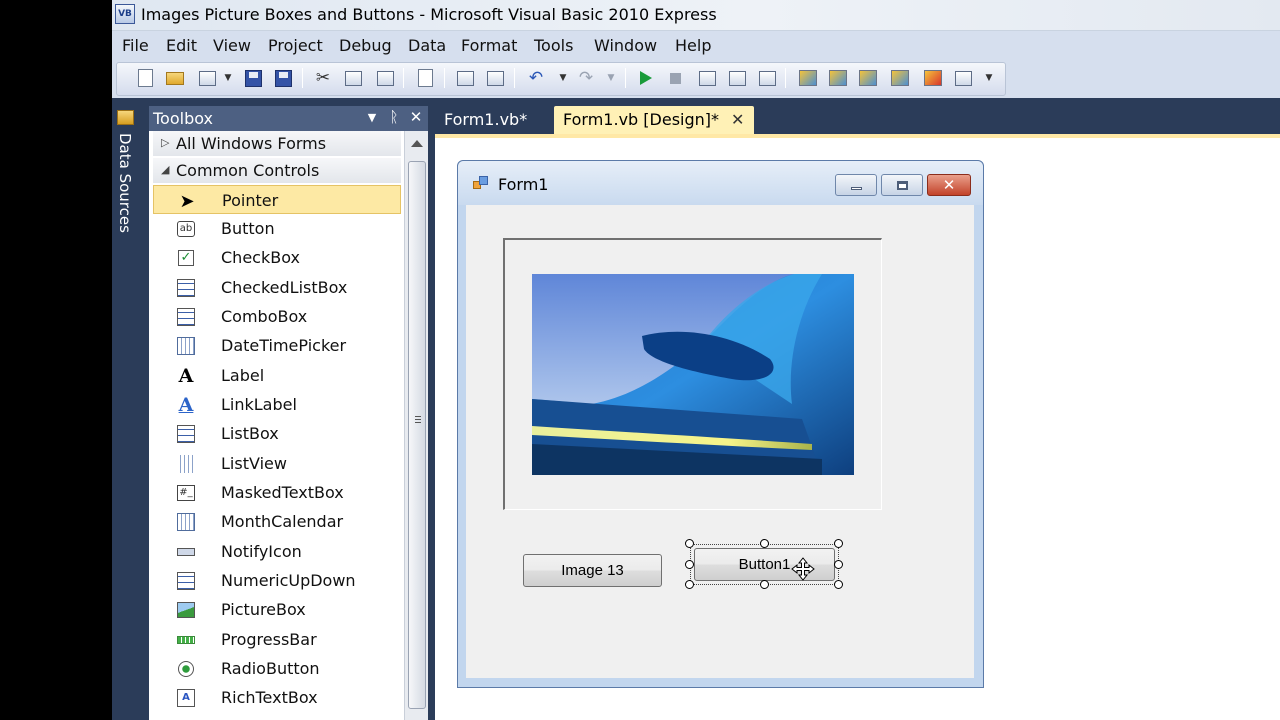 The image size is (1280, 720). I want to click on undo-button: ↶, so click(536, 78).